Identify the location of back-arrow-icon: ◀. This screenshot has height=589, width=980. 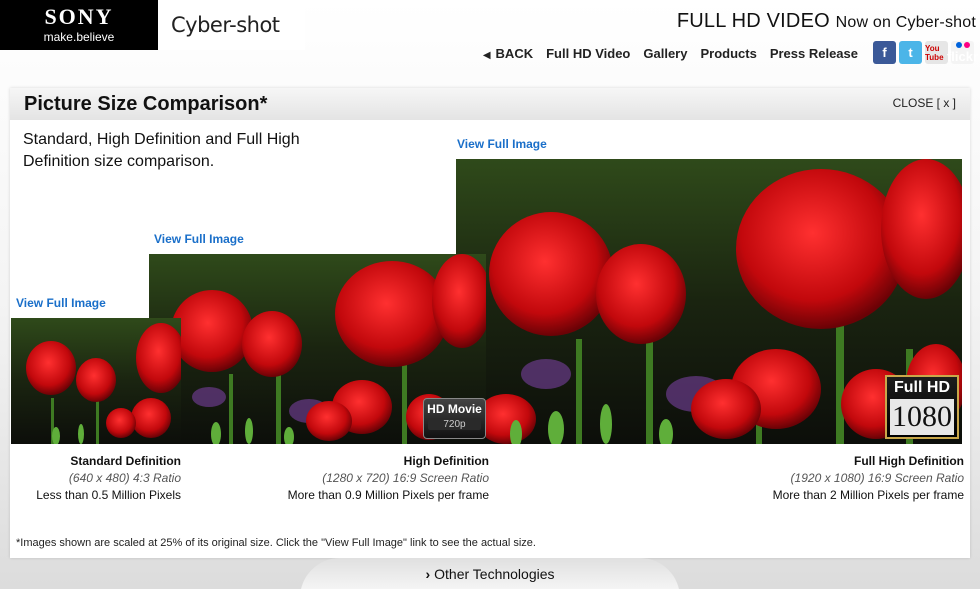
(486, 55).